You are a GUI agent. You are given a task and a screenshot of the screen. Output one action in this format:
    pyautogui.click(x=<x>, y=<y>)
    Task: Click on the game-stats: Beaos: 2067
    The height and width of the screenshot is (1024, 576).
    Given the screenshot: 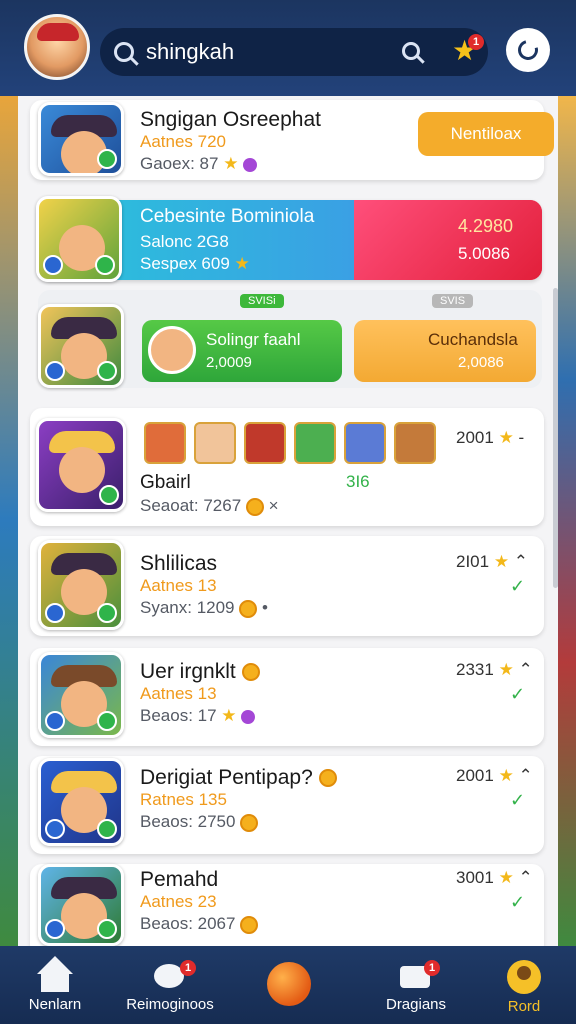 What is the action you would take?
    pyautogui.click(x=199, y=924)
    